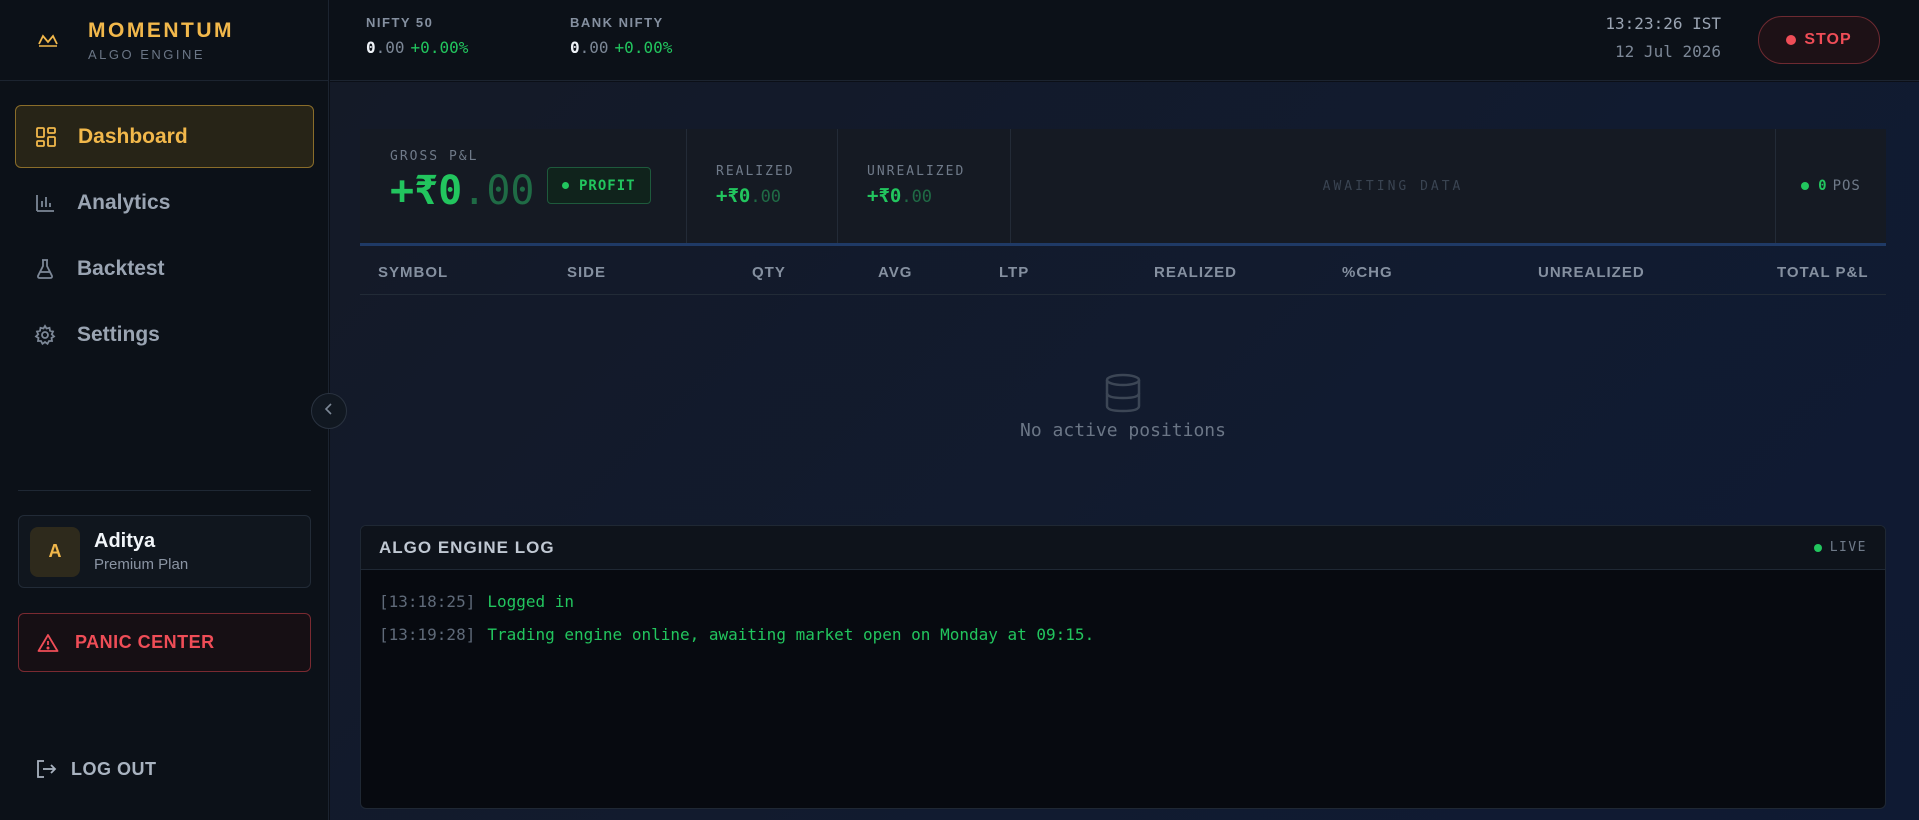  I want to click on brand: MOMENTUM ALGO ENGINE, so click(164, 40).